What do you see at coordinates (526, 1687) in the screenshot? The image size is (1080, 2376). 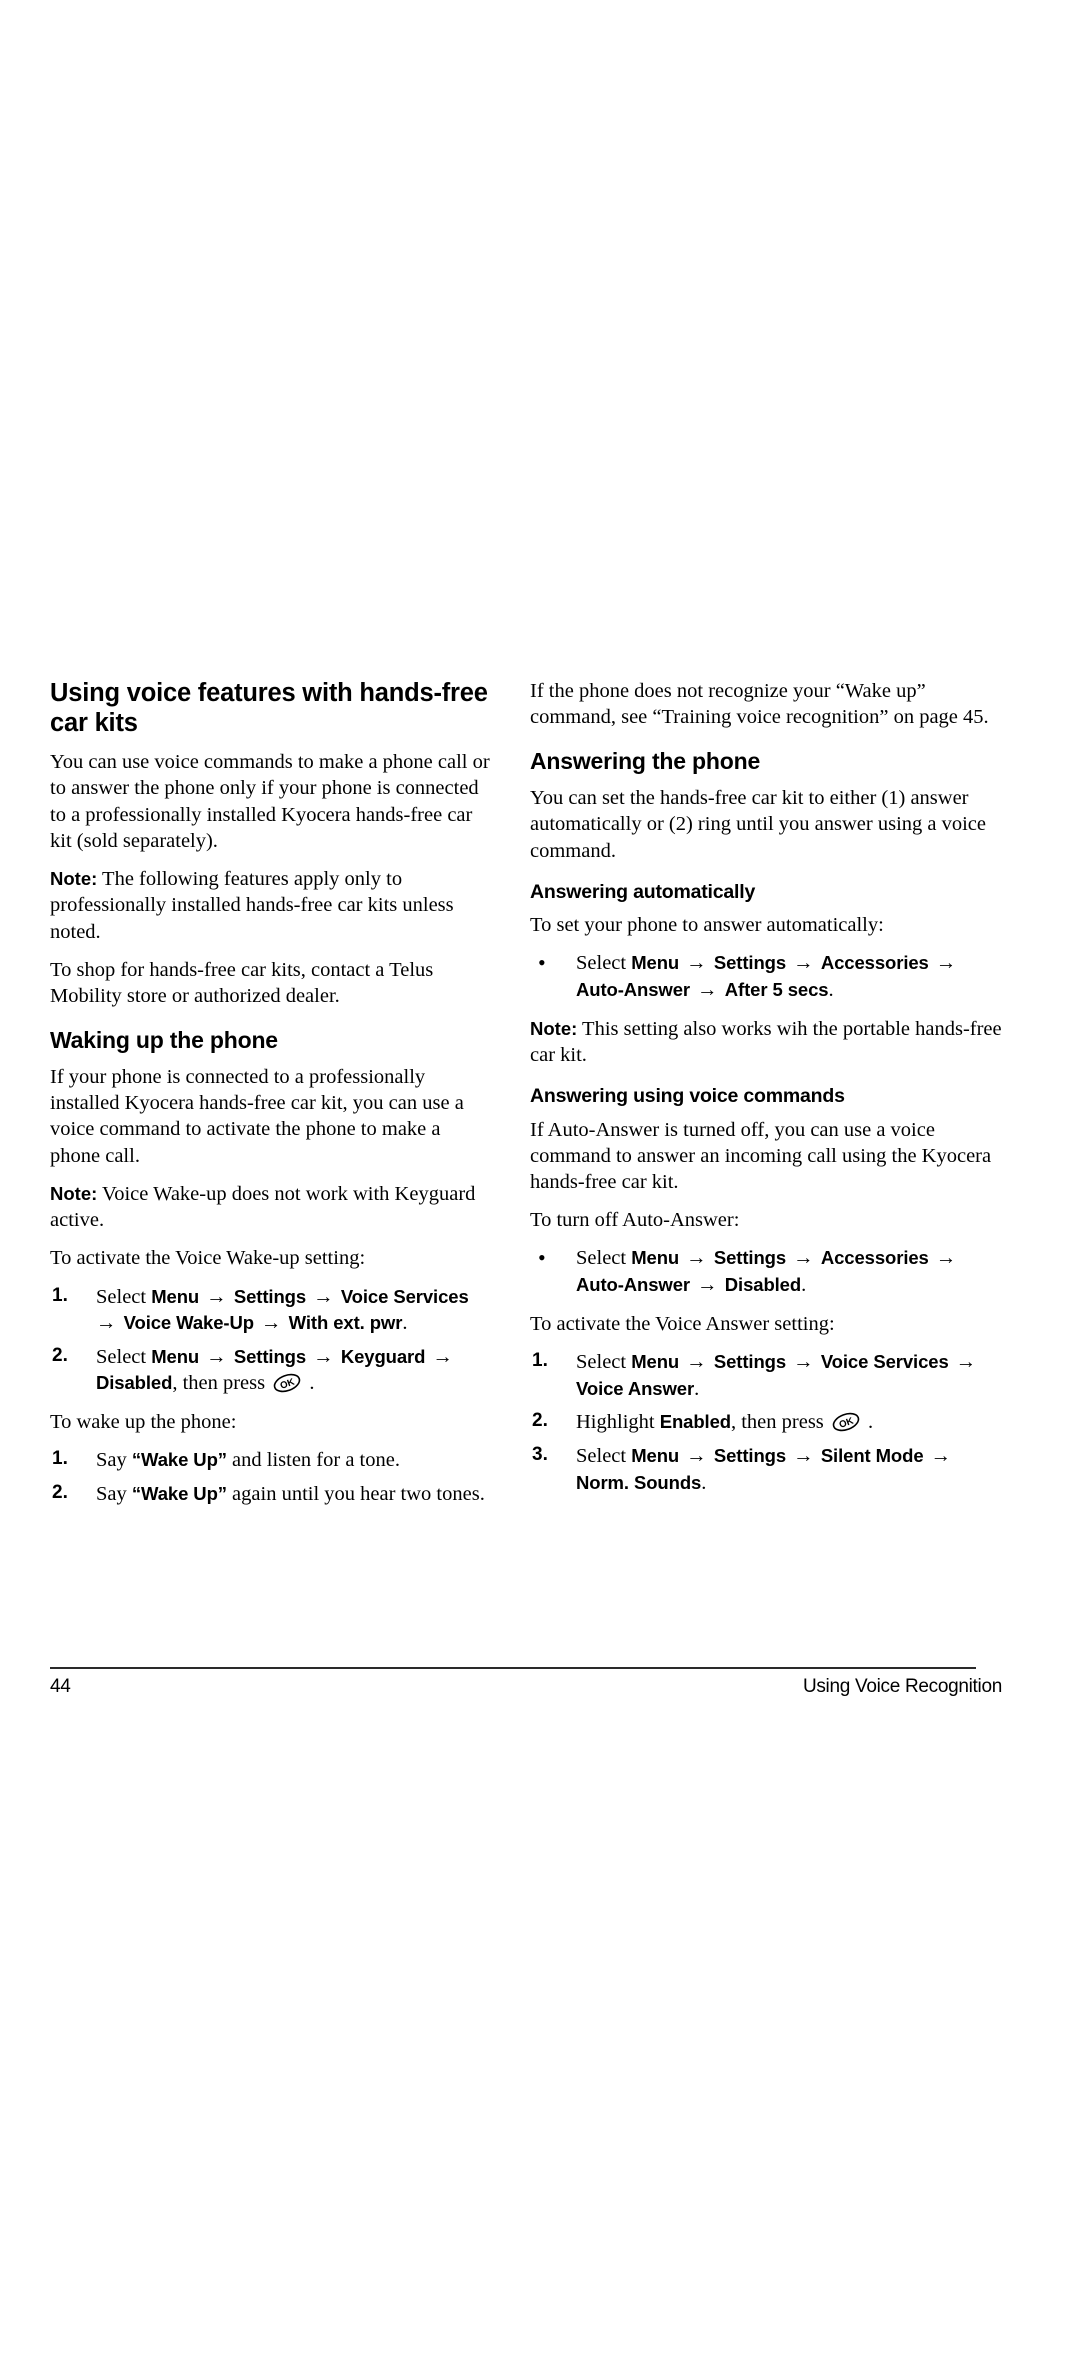 I see `page-footer: 44 Using Voice Recognition` at bounding box center [526, 1687].